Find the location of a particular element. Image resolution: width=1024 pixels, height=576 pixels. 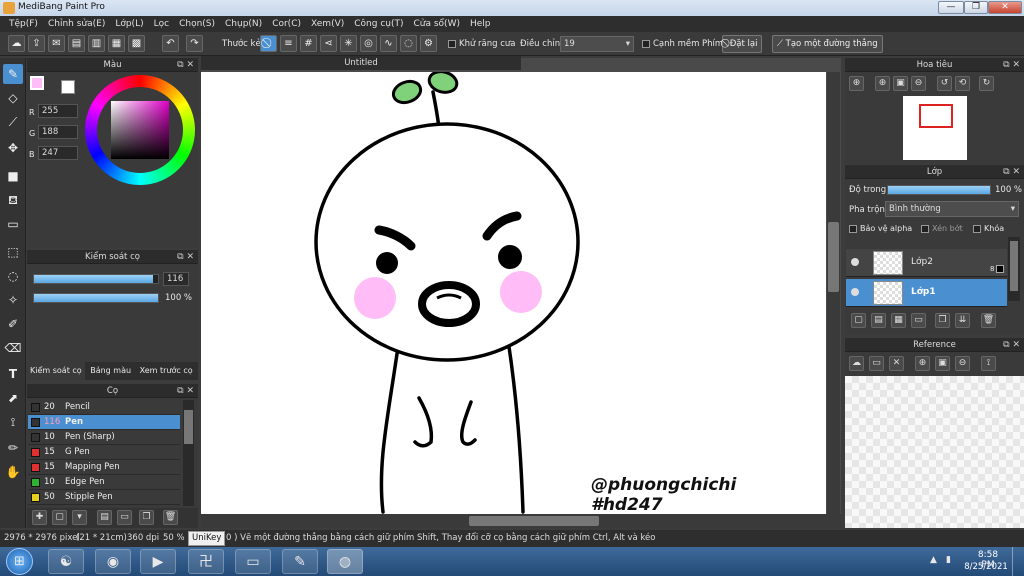

show-desktop-button is located at coordinates (1018, 561).